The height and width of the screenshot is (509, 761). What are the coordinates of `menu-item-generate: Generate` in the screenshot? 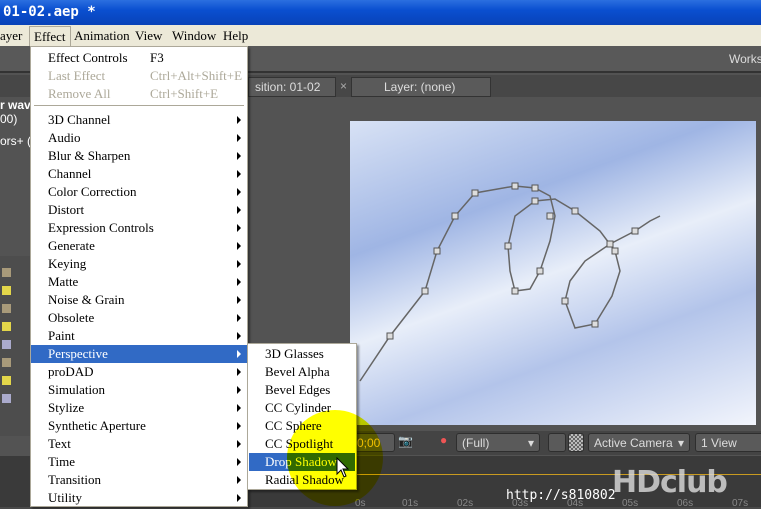 It's located at (139, 246).